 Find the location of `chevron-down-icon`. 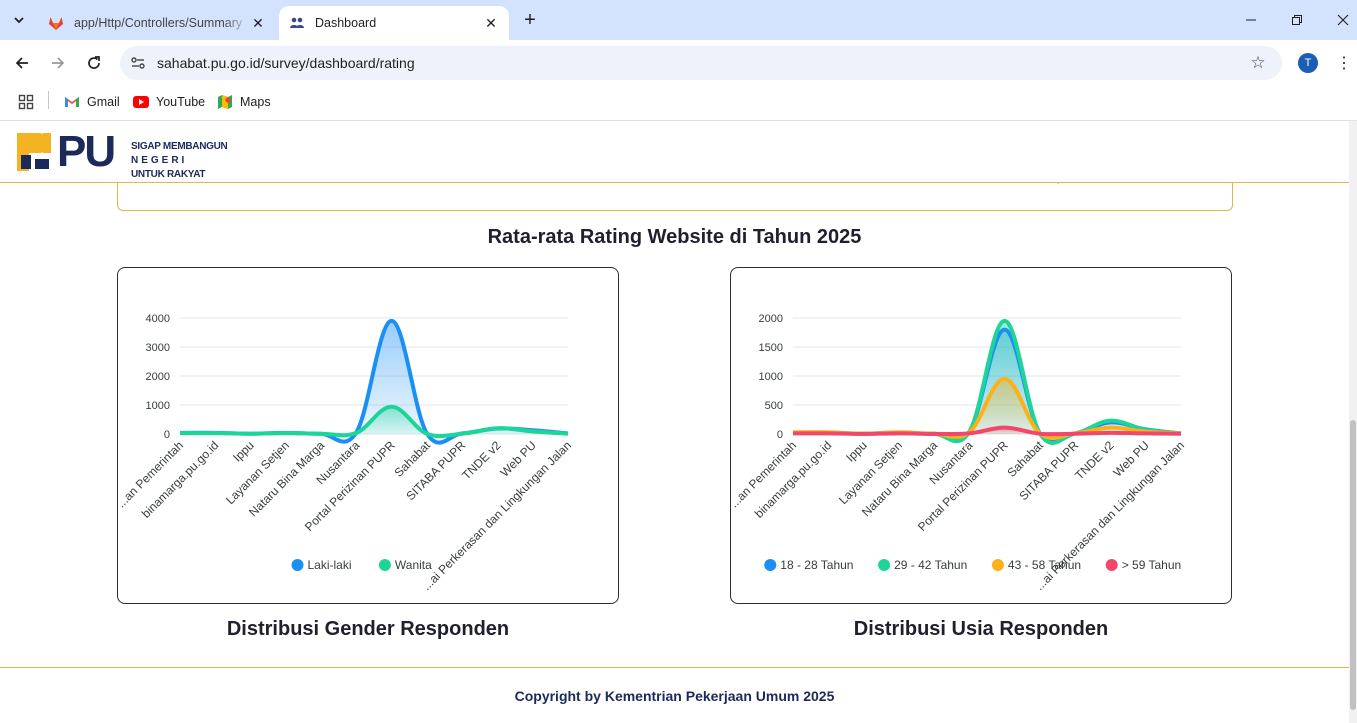

chevron-down-icon is located at coordinates (19, 20).